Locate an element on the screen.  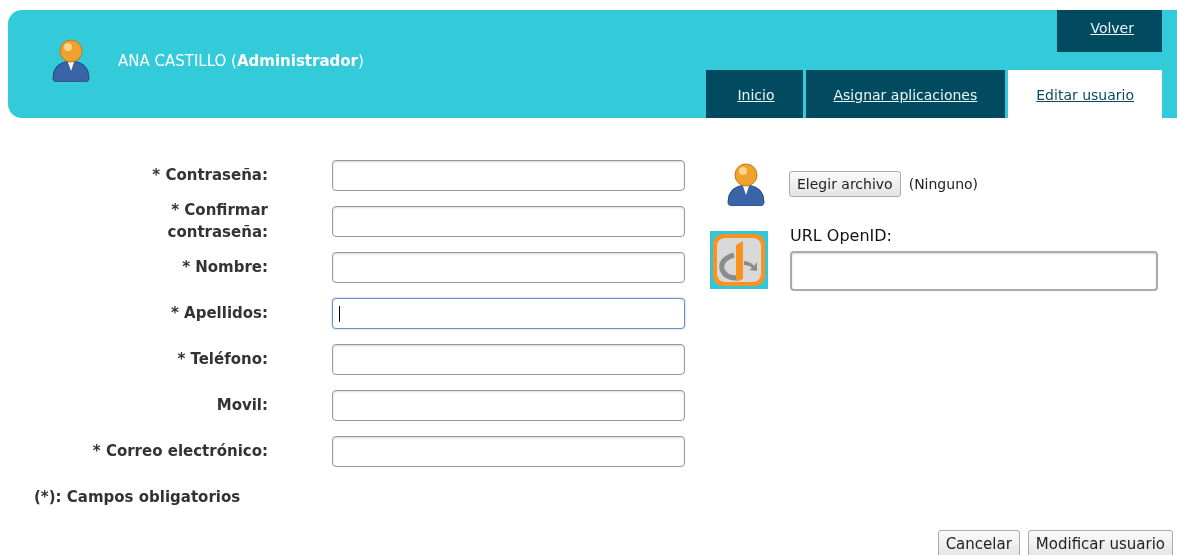
field-label: Movil: is located at coordinates (241, 405).